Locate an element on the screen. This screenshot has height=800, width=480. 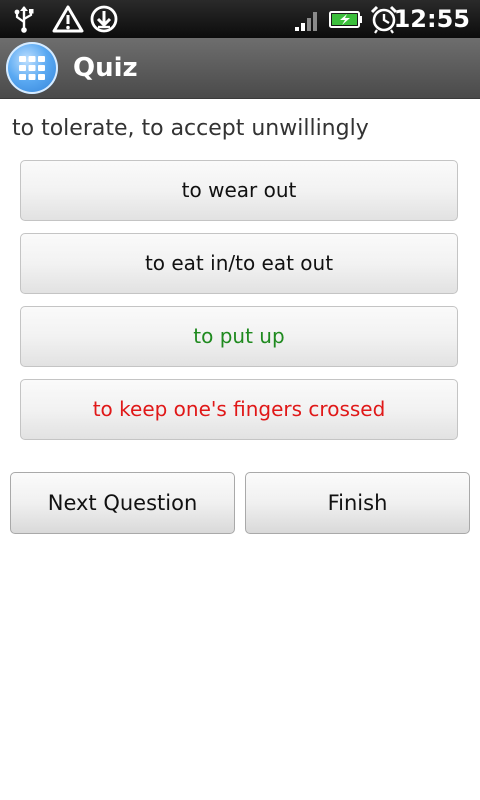
download-icon is located at coordinates (104, 19).